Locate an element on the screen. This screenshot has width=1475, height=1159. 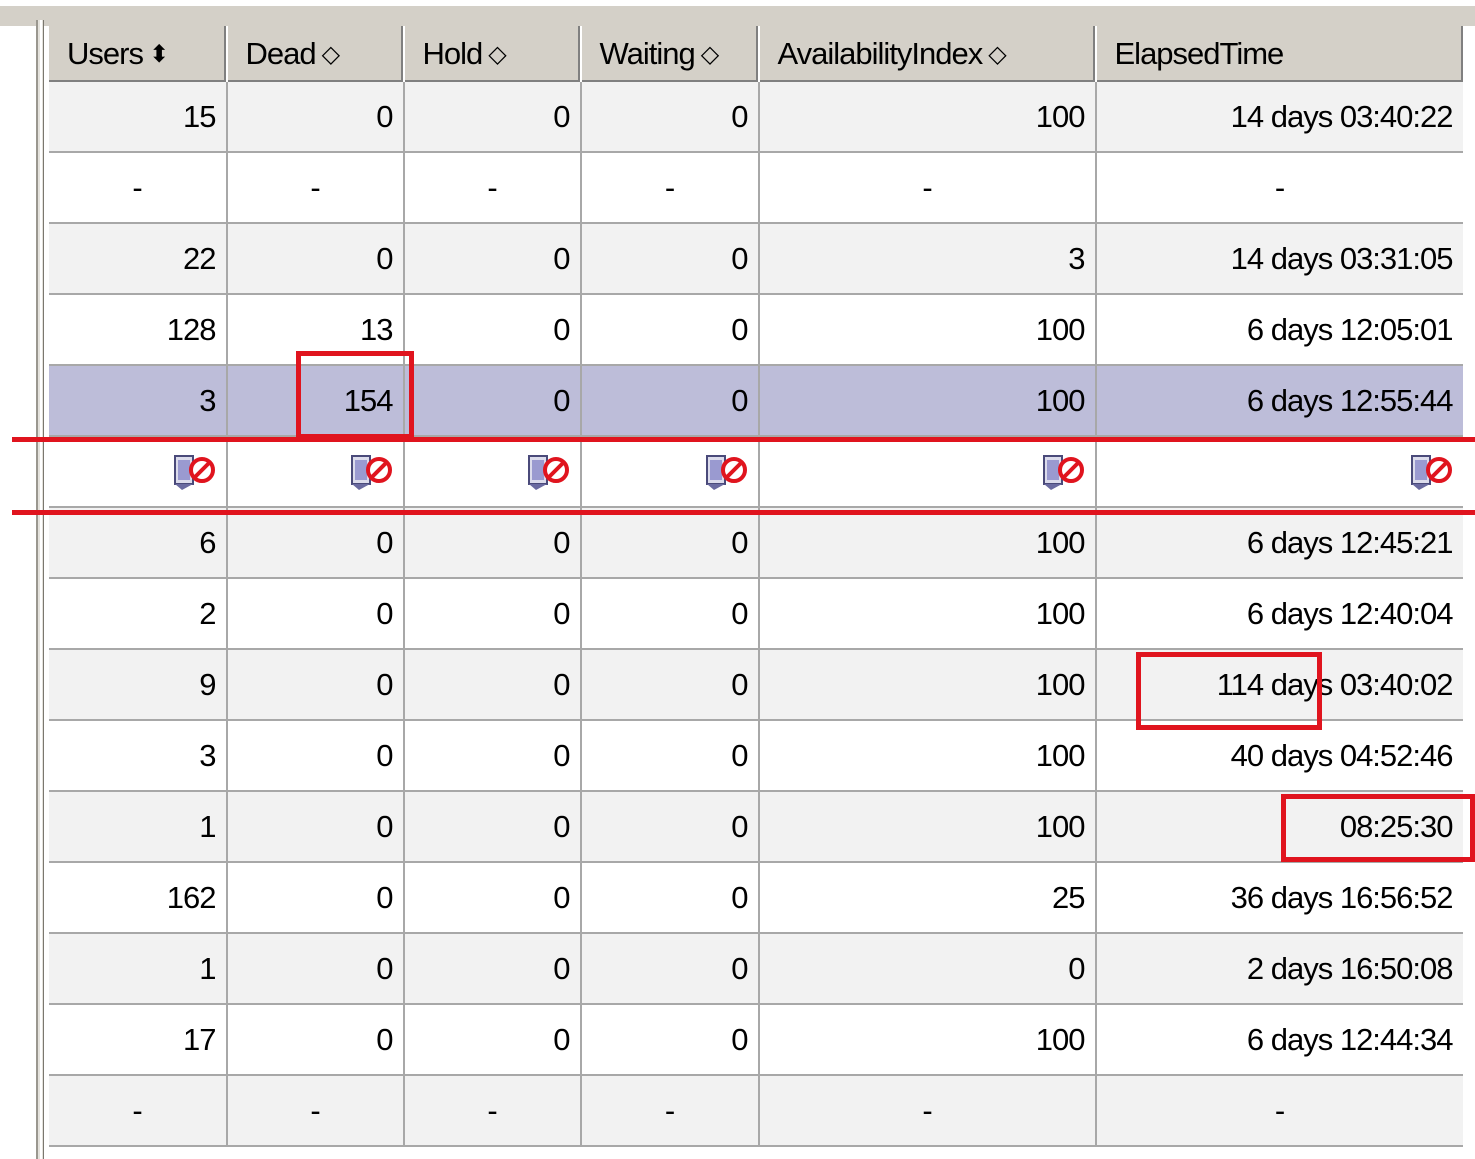
cell-elapsedtime: 14 days 03:31:05 is located at coordinates (1280, 259).